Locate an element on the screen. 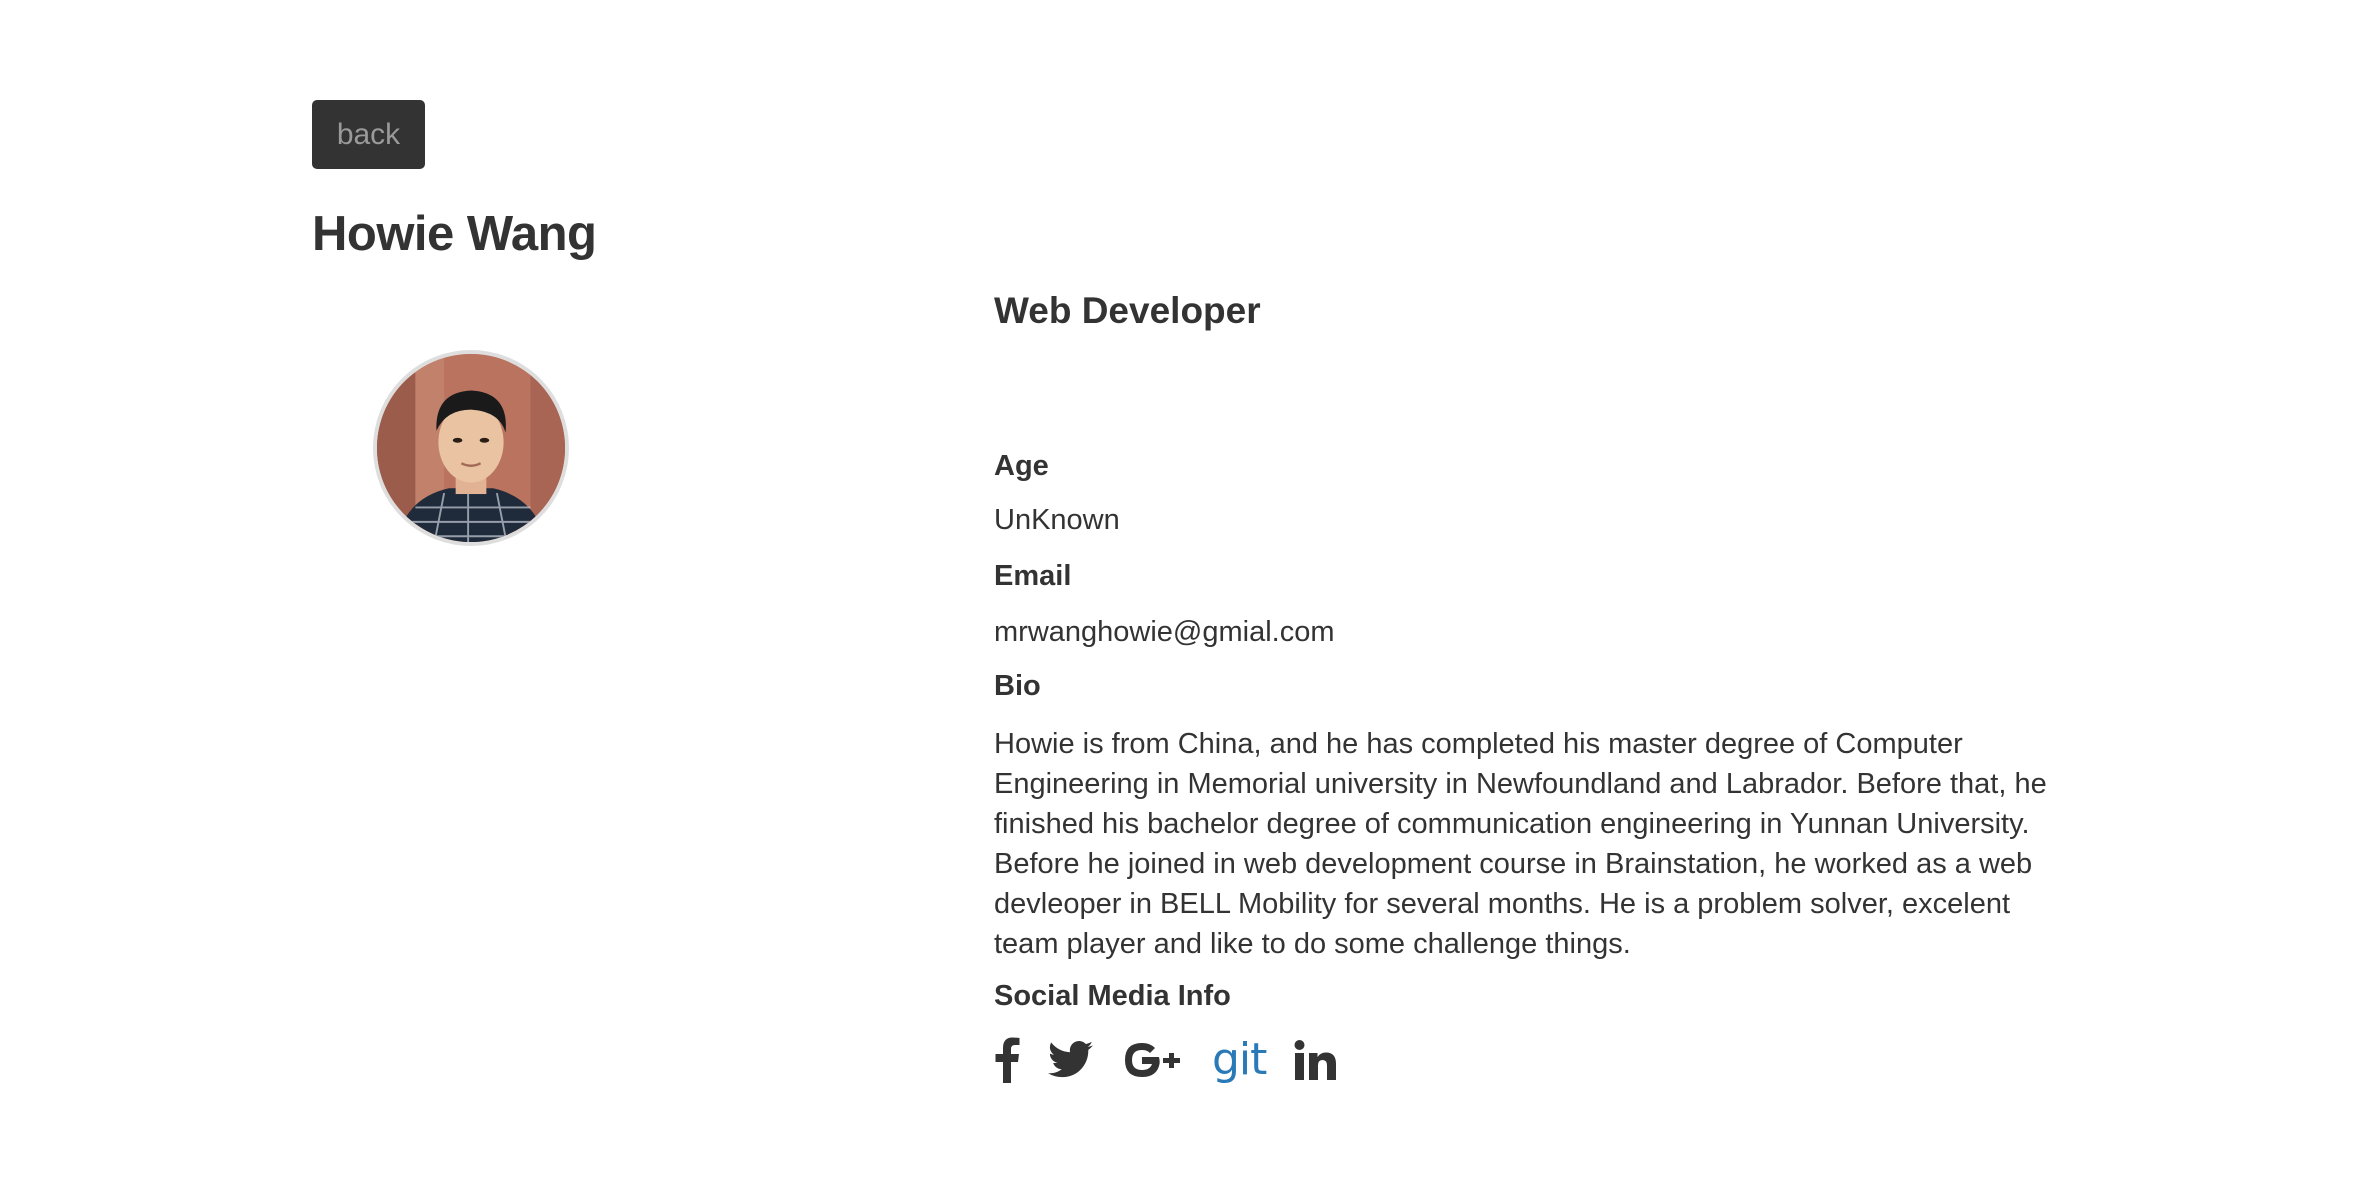 The width and height of the screenshot is (2362, 1178). bio-label: Bio is located at coordinates (1017, 686).